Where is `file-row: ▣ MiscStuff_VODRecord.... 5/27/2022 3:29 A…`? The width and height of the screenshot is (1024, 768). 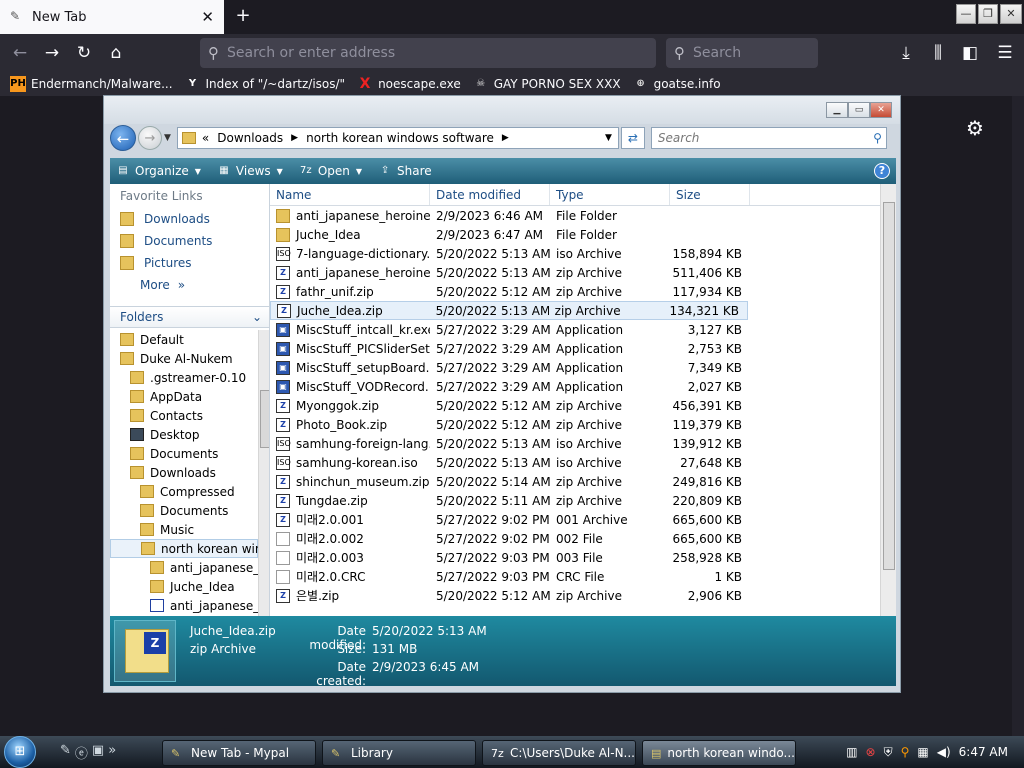
file-row: ▣ MiscStuff_VODRecord.... 5/27/2022 3:29 A… is located at coordinates (583, 386).